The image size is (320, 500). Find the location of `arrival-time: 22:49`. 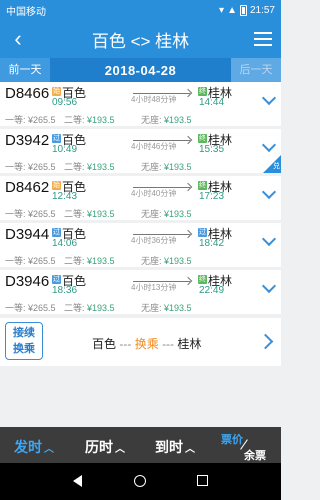

arrival-time: 22:49 is located at coordinates (212, 290).